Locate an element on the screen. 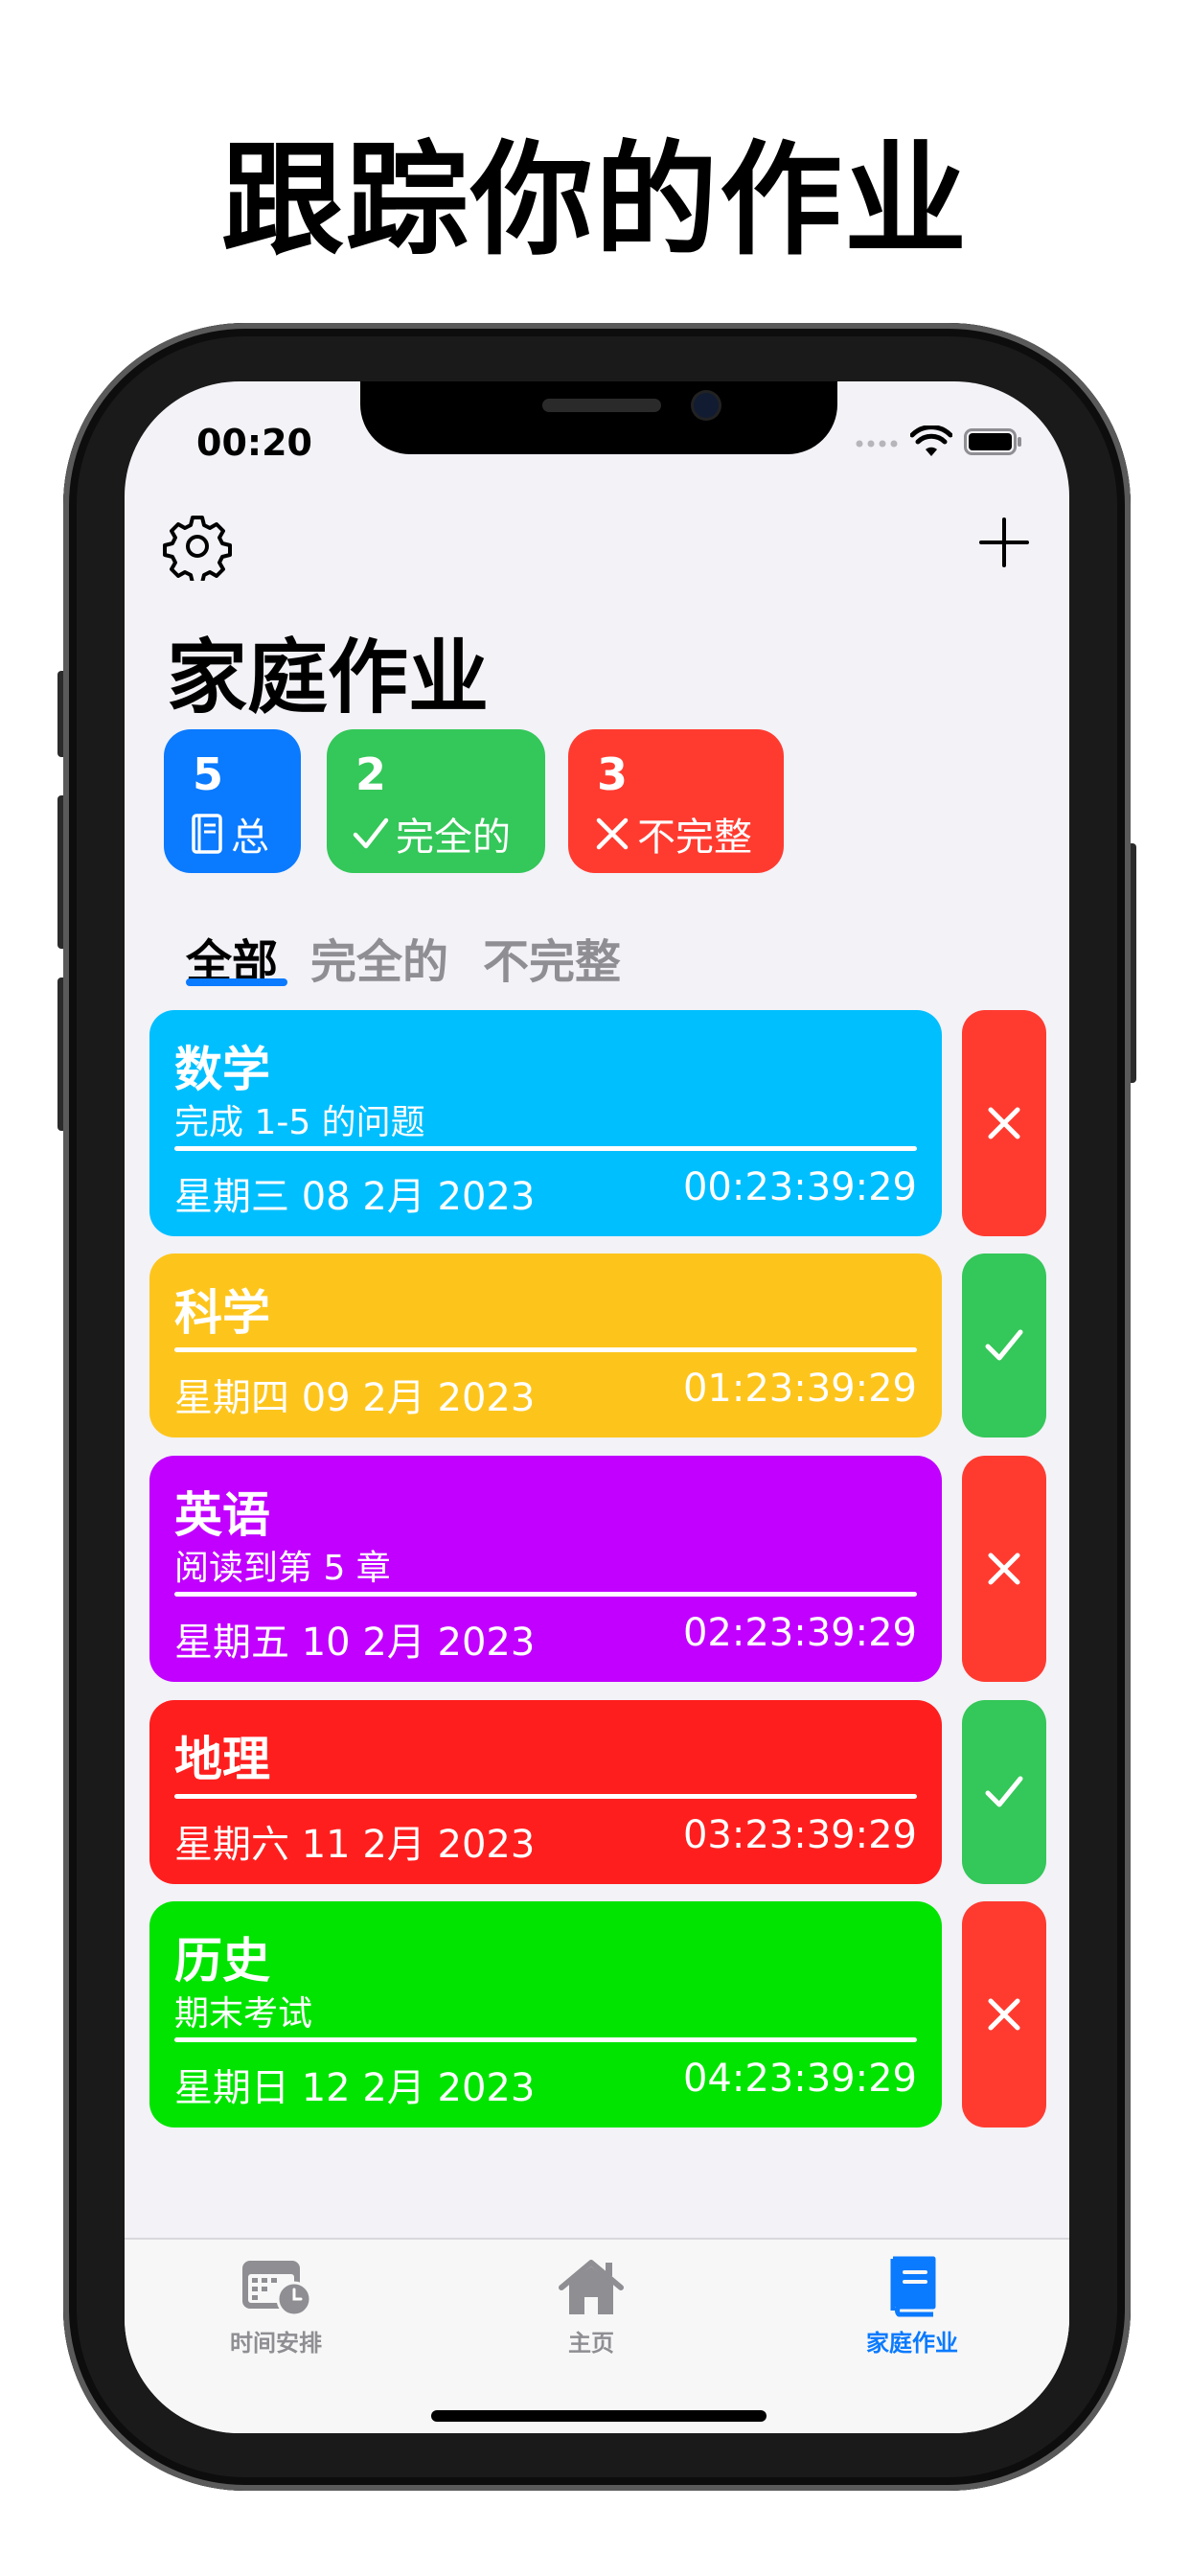 This screenshot has width=1190, height=2576. wifi-icon is located at coordinates (931, 441).